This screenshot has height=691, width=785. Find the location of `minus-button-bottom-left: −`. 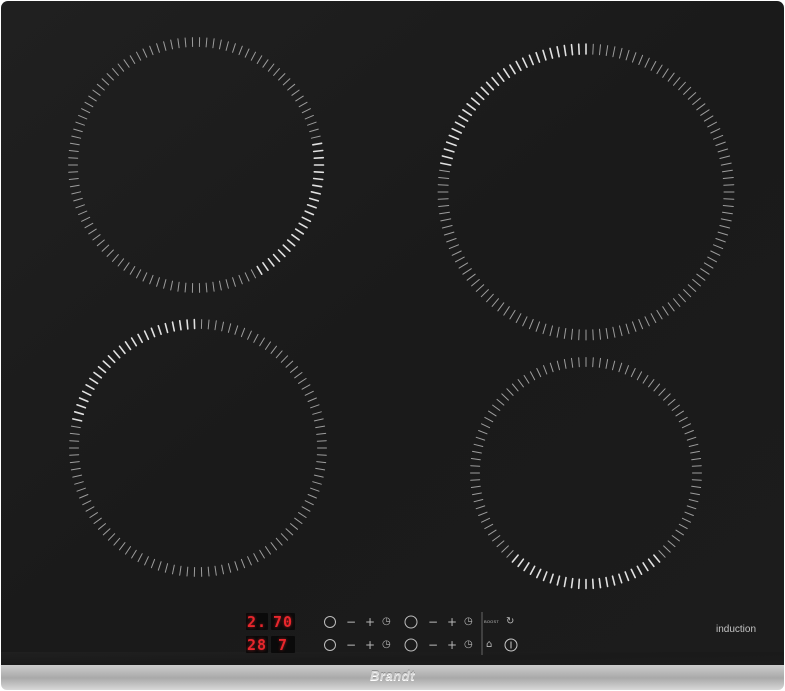

minus-button-bottom-left: − is located at coordinates (351, 645).